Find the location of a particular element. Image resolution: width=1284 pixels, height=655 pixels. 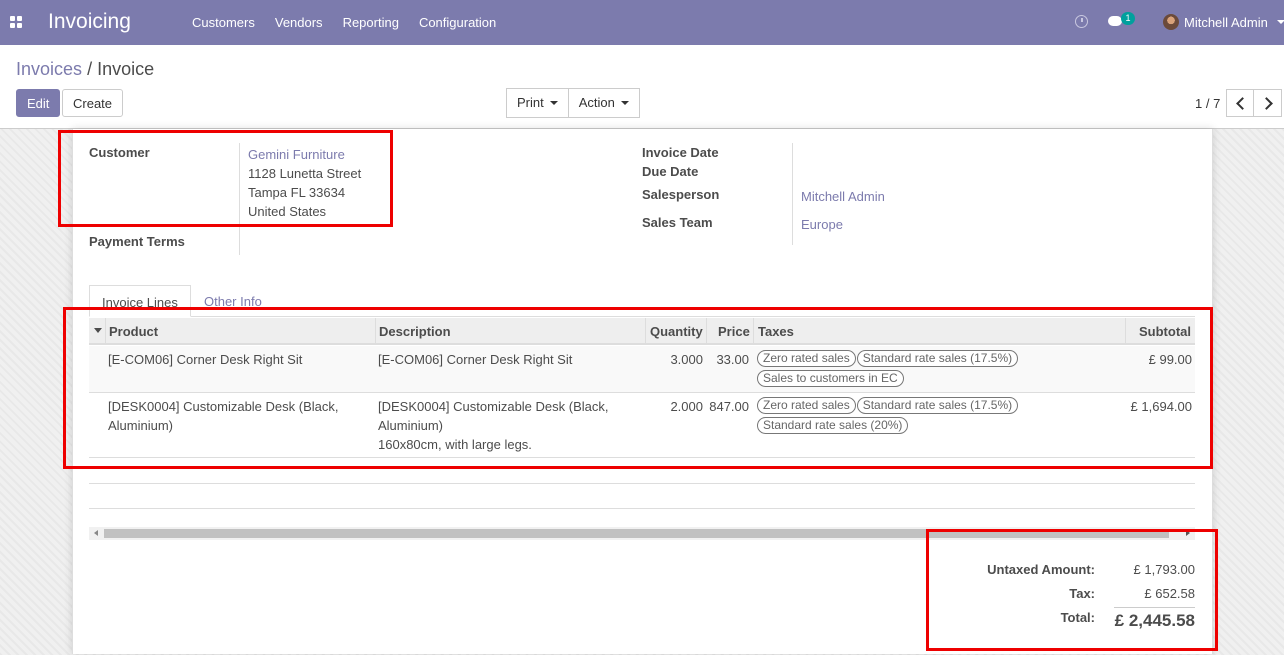

action-dropdown: Action is located at coordinates (604, 103).